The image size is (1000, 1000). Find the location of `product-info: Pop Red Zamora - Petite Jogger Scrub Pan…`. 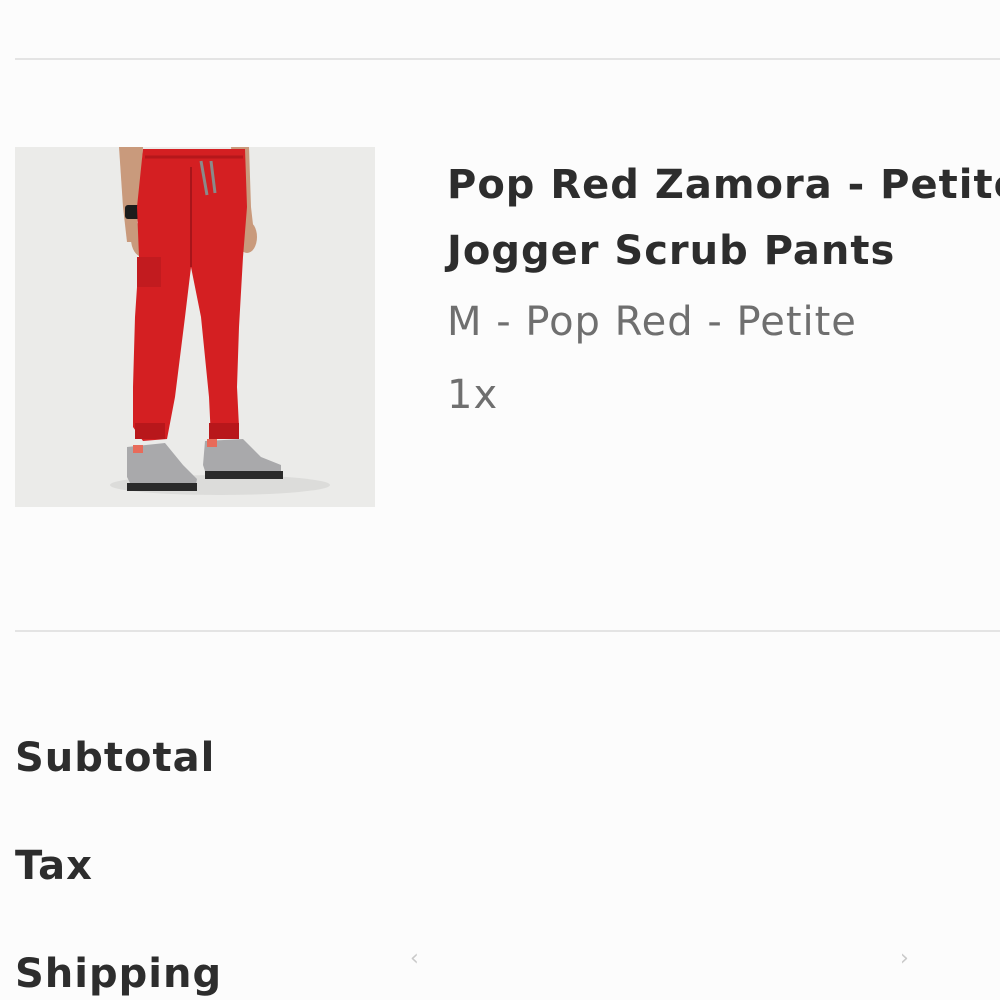

product-info: Pop Red Zamora - Petite Jogger Scrub Pan… is located at coordinates (723, 286).